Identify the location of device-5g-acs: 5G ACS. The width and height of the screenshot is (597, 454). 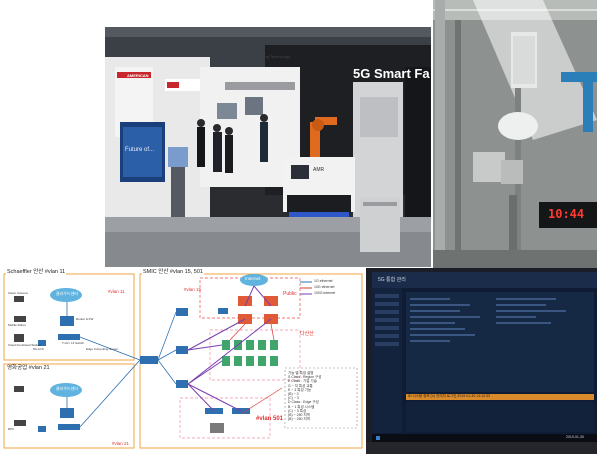
(38, 349).